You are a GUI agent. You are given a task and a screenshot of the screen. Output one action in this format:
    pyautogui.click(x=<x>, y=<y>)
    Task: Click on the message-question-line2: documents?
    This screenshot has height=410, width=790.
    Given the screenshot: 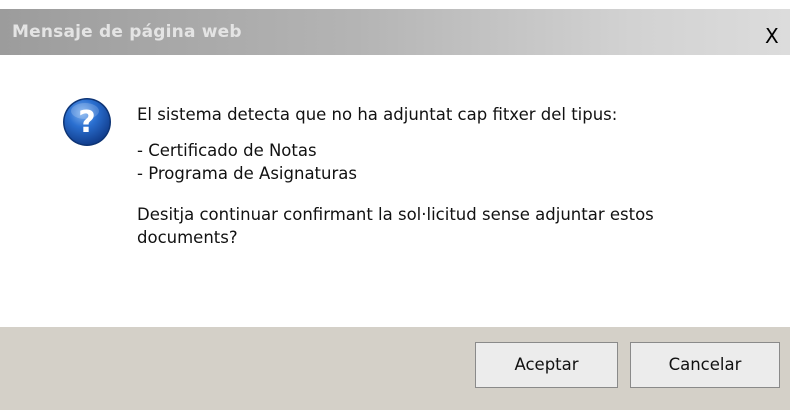 What is the action you would take?
    pyautogui.click(x=187, y=237)
    